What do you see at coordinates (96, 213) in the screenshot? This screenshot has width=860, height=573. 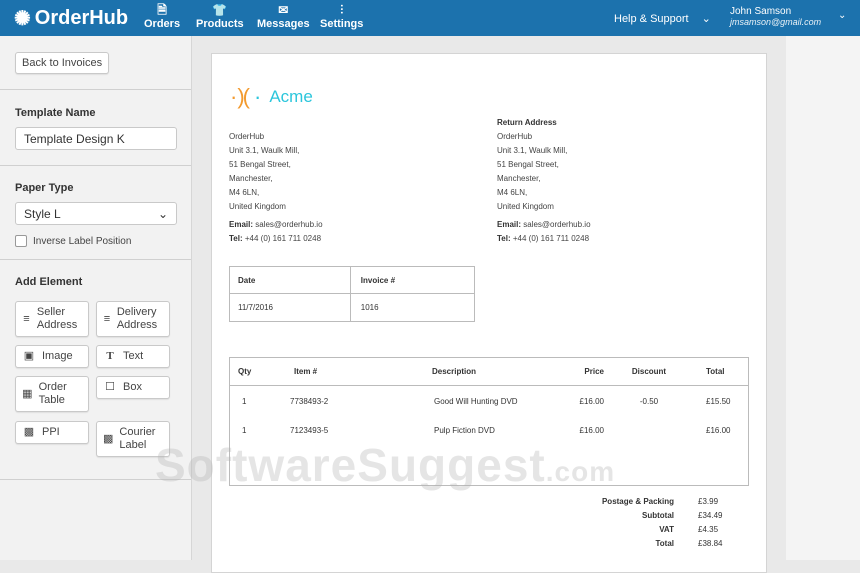 I see `paper-type-select: Style L ⌄` at bounding box center [96, 213].